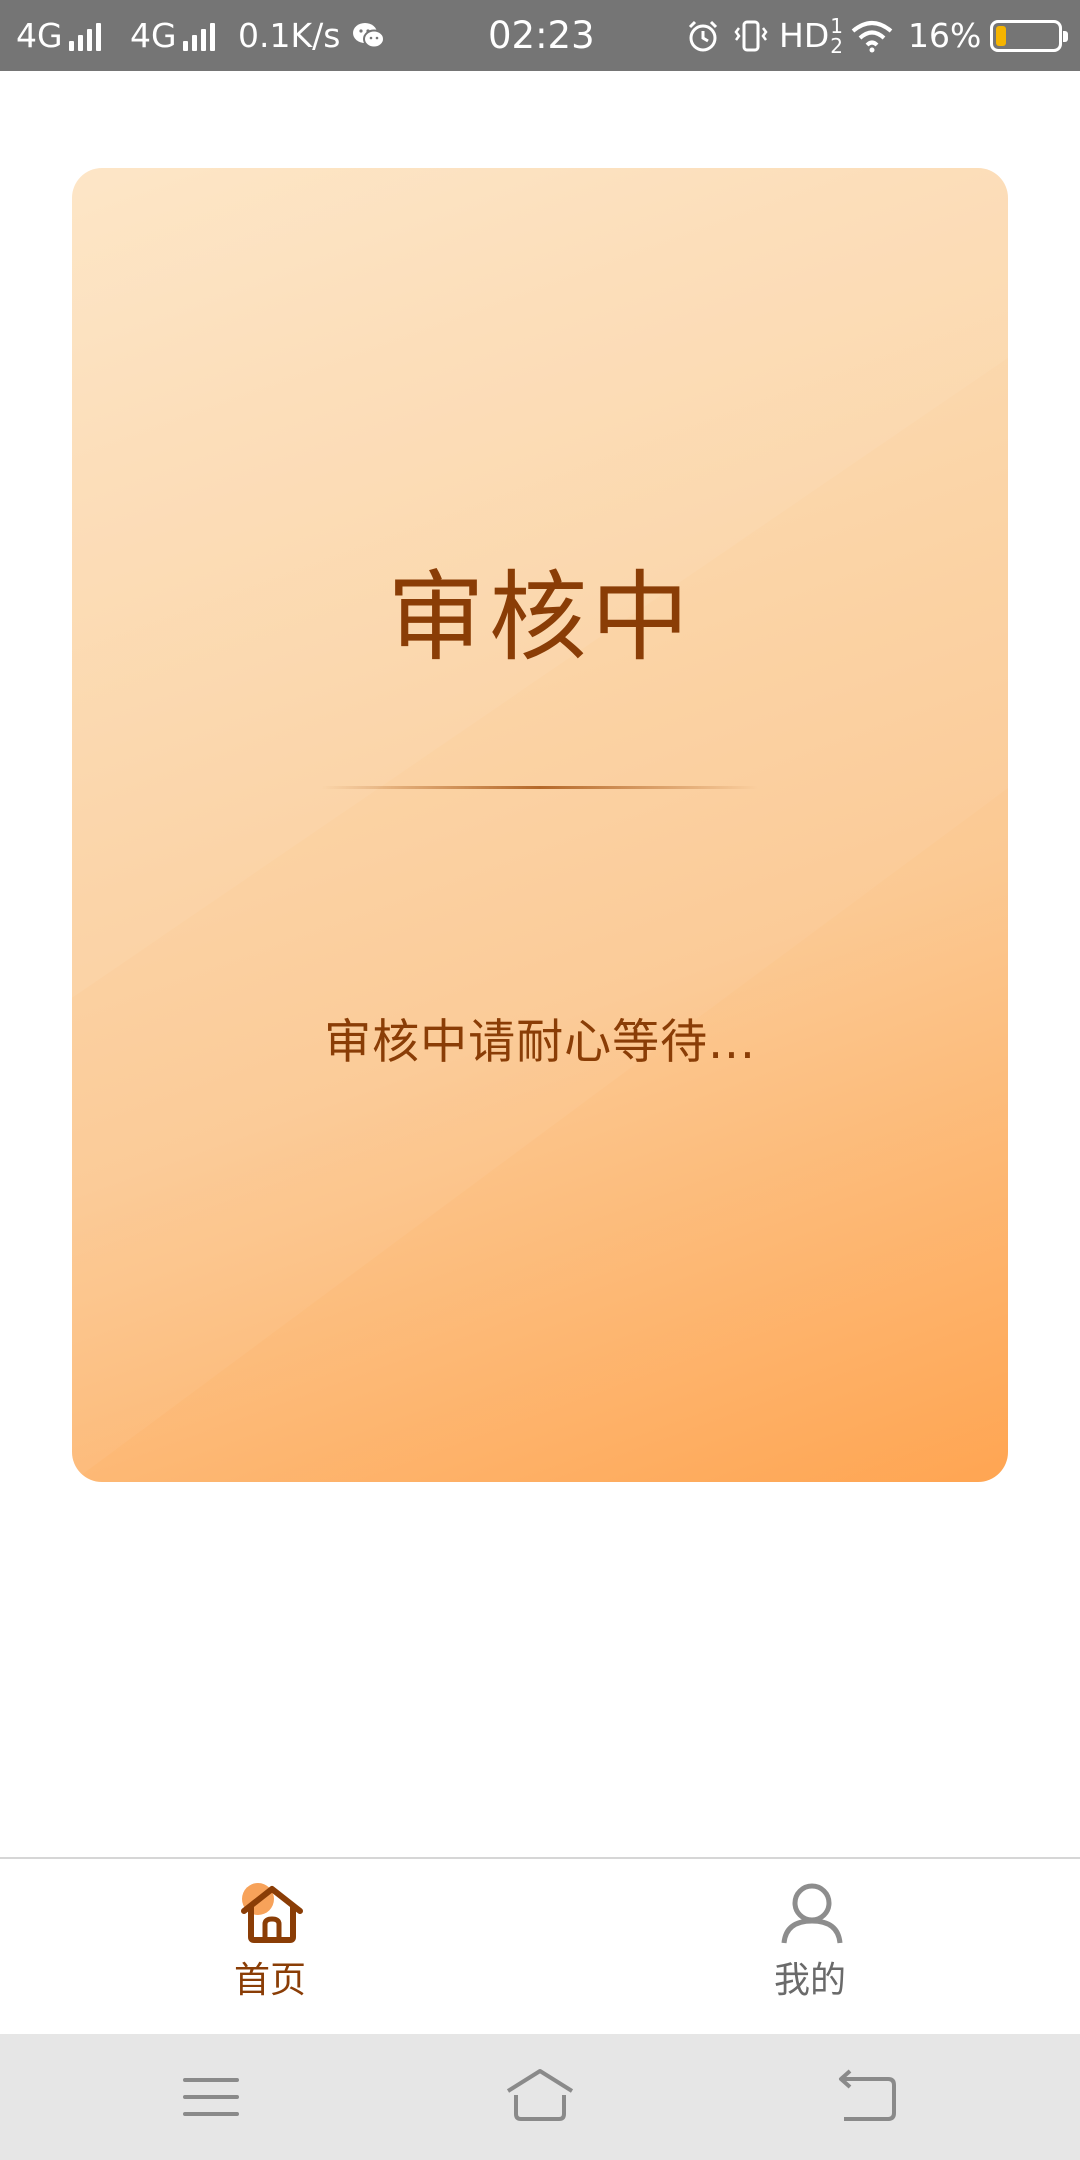  Describe the element at coordinates (703, 35) in the screenshot. I see `alarm-icon` at that location.